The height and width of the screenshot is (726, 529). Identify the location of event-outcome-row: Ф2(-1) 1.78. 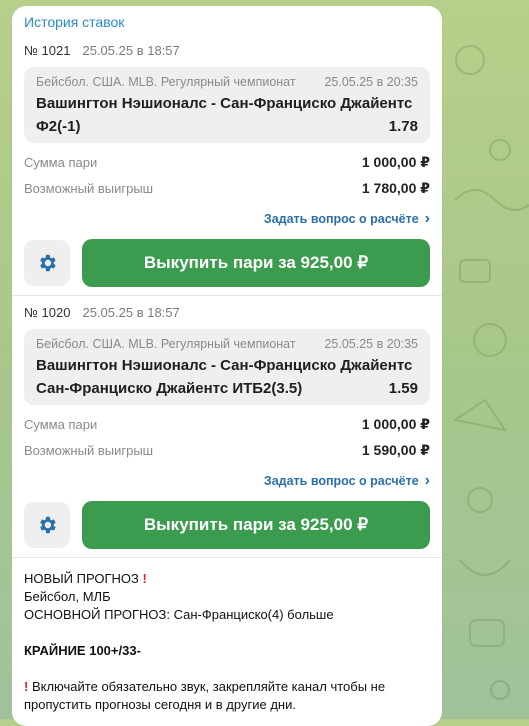
(227, 126).